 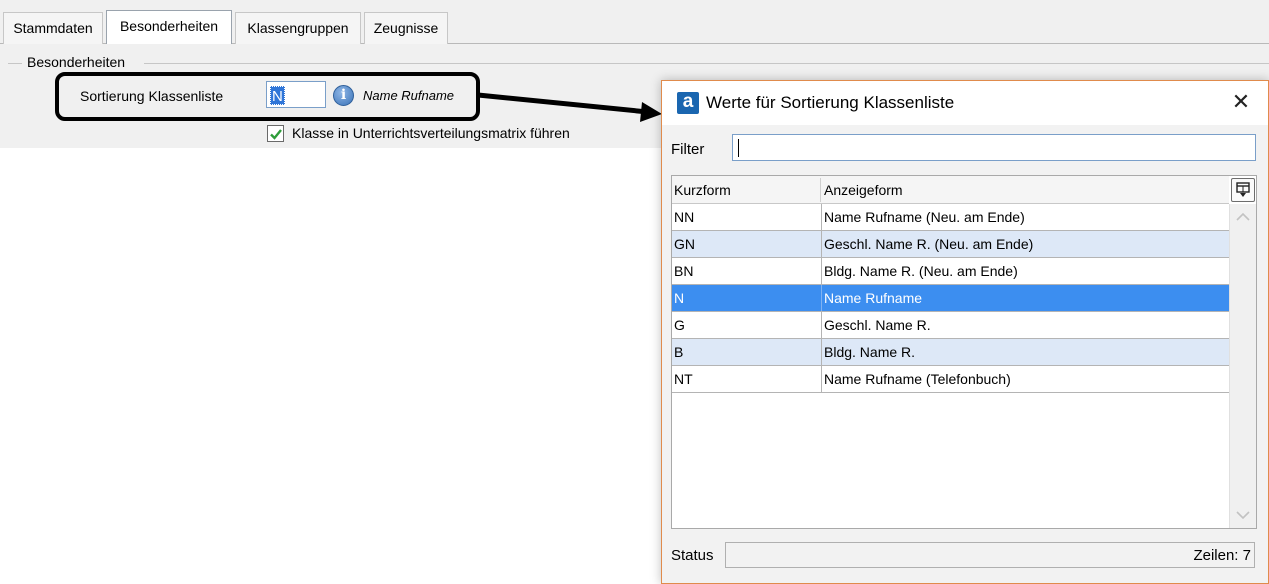 What do you see at coordinates (950, 190) in the screenshot?
I see `grid-header: Kurzform Anzeigeform` at bounding box center [950, 190].